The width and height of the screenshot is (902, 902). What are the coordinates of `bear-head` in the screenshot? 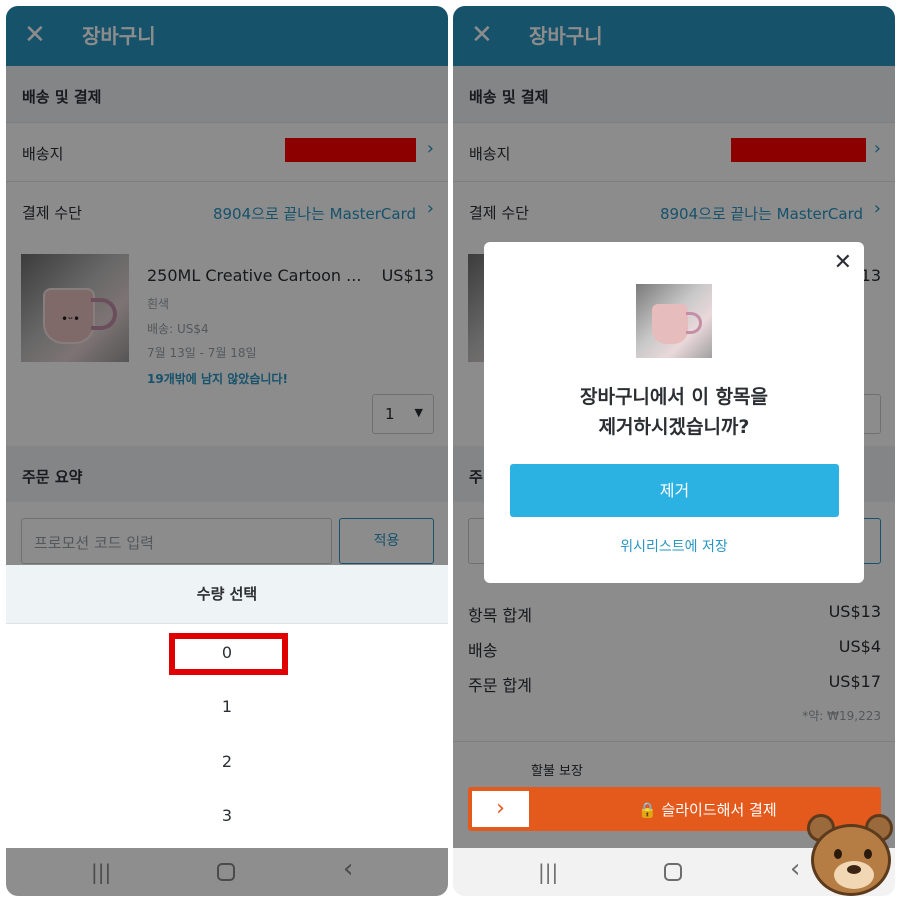 It's located at (851, 860).